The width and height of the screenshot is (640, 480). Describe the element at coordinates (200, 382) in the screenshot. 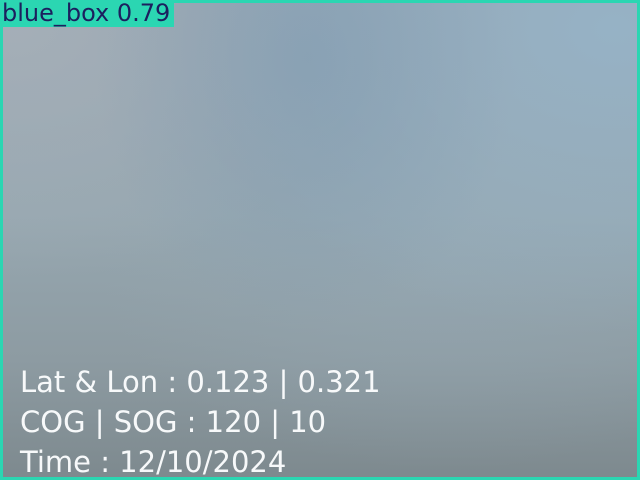

I see `lat-lon-readout: Lat & Lon : 0.123 | 0.321` at that location.